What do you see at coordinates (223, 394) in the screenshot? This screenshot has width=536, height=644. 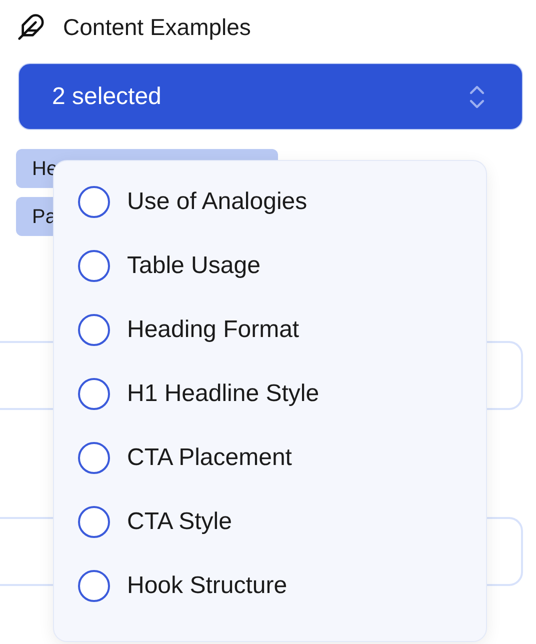 I see `option-label: H1 Headline Style` at bounding box center [223, 394].